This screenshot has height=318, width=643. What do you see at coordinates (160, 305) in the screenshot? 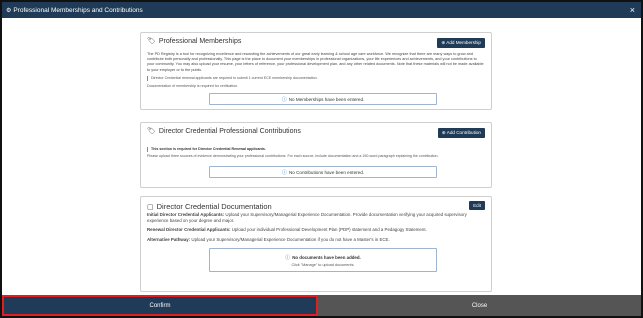
I see `confirm-button: Confirm` at bounding box center [160, 305].